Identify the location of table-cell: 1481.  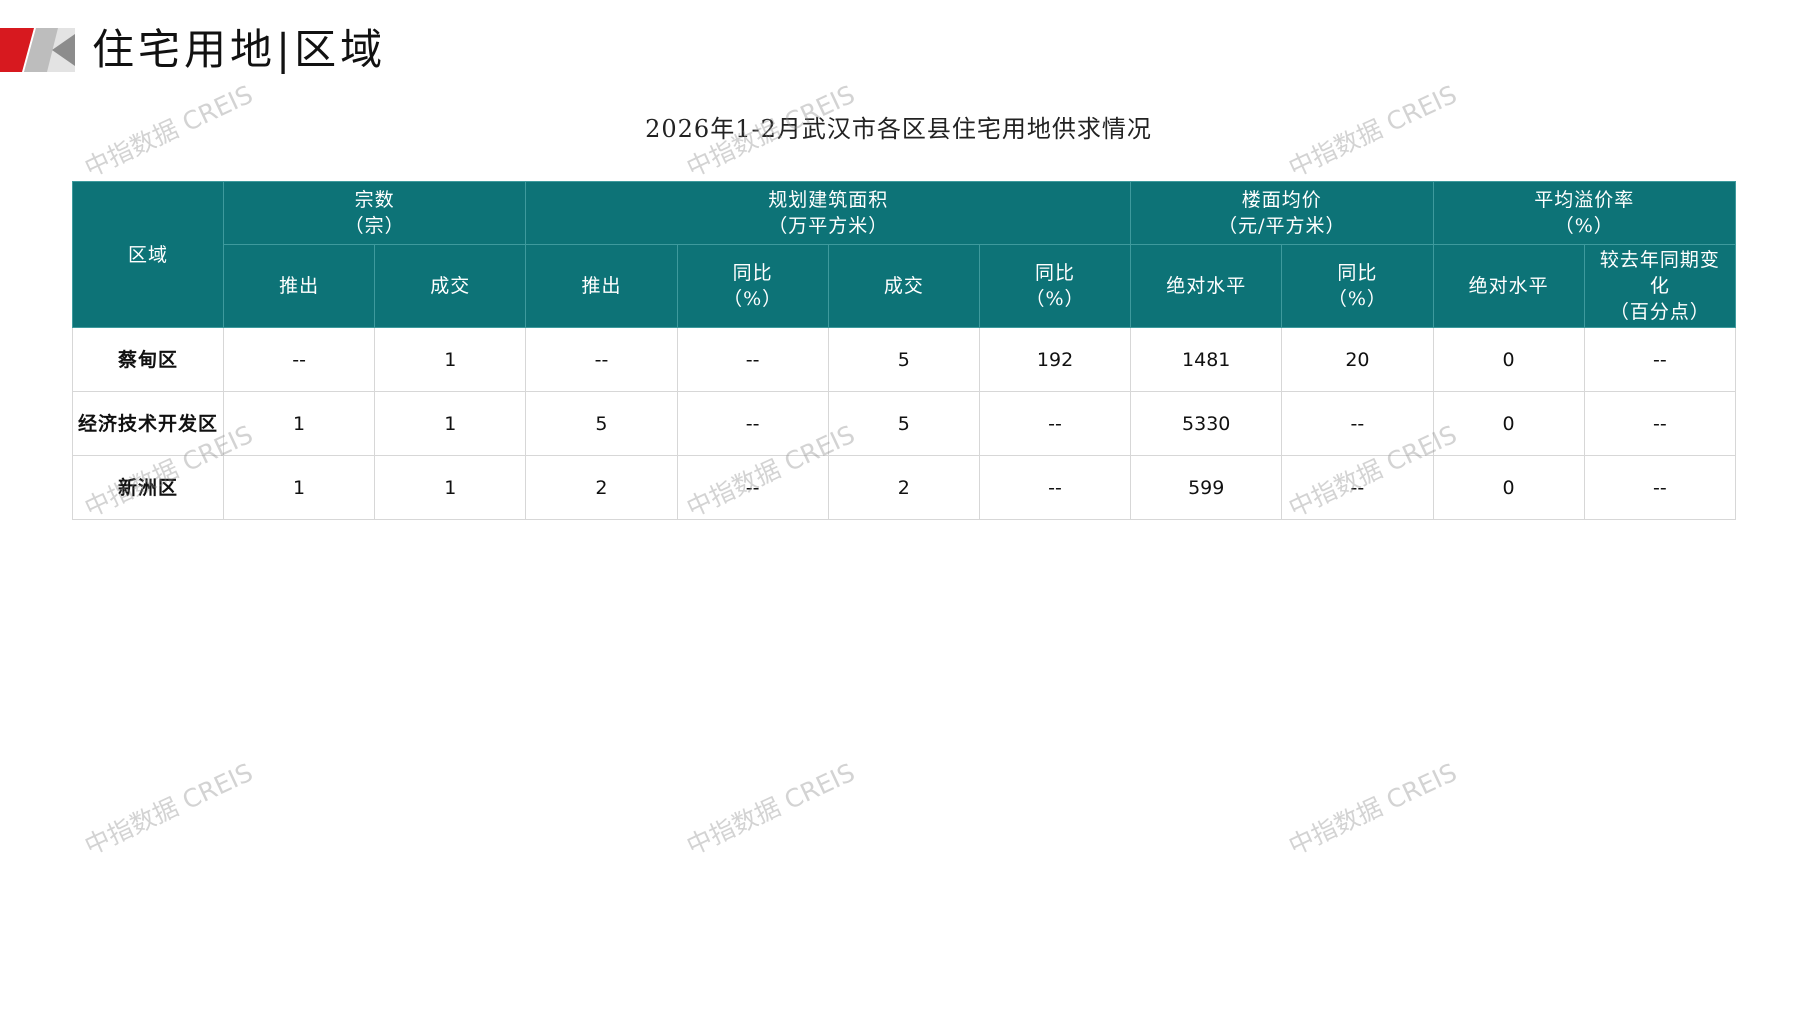
(1206, 359).